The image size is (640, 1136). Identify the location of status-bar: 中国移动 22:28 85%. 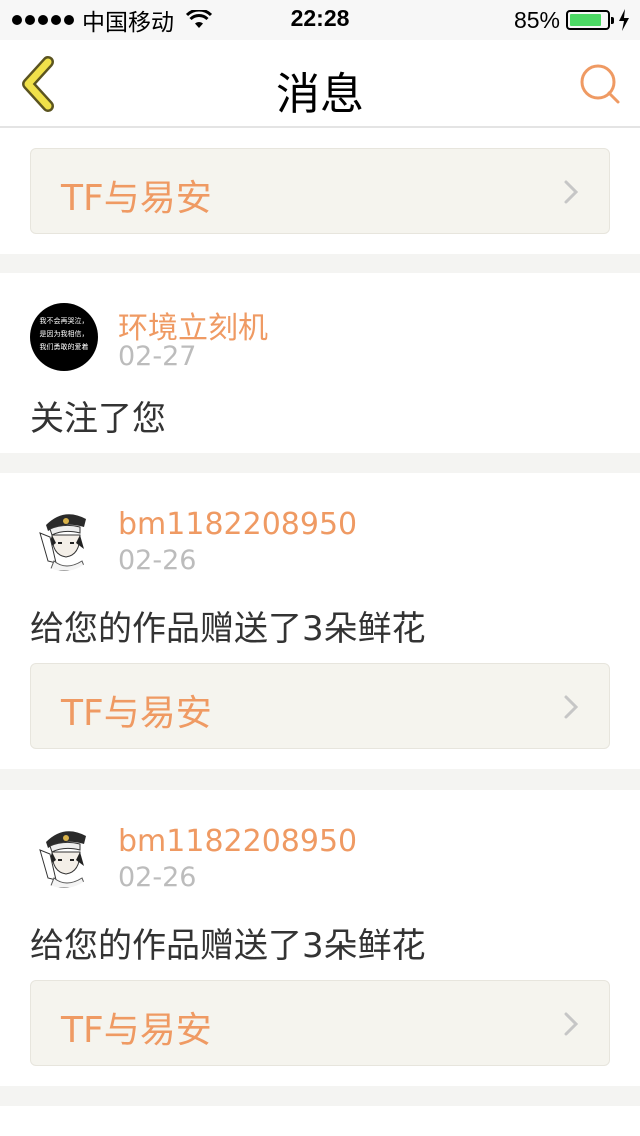
(320, 20).